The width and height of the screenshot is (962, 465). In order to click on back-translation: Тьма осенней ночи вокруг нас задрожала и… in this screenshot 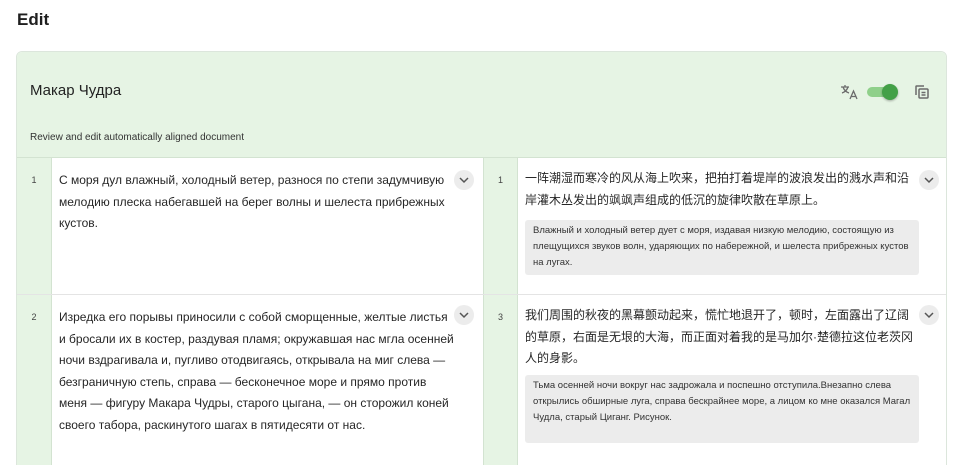, I will do `click(722, 409)`.